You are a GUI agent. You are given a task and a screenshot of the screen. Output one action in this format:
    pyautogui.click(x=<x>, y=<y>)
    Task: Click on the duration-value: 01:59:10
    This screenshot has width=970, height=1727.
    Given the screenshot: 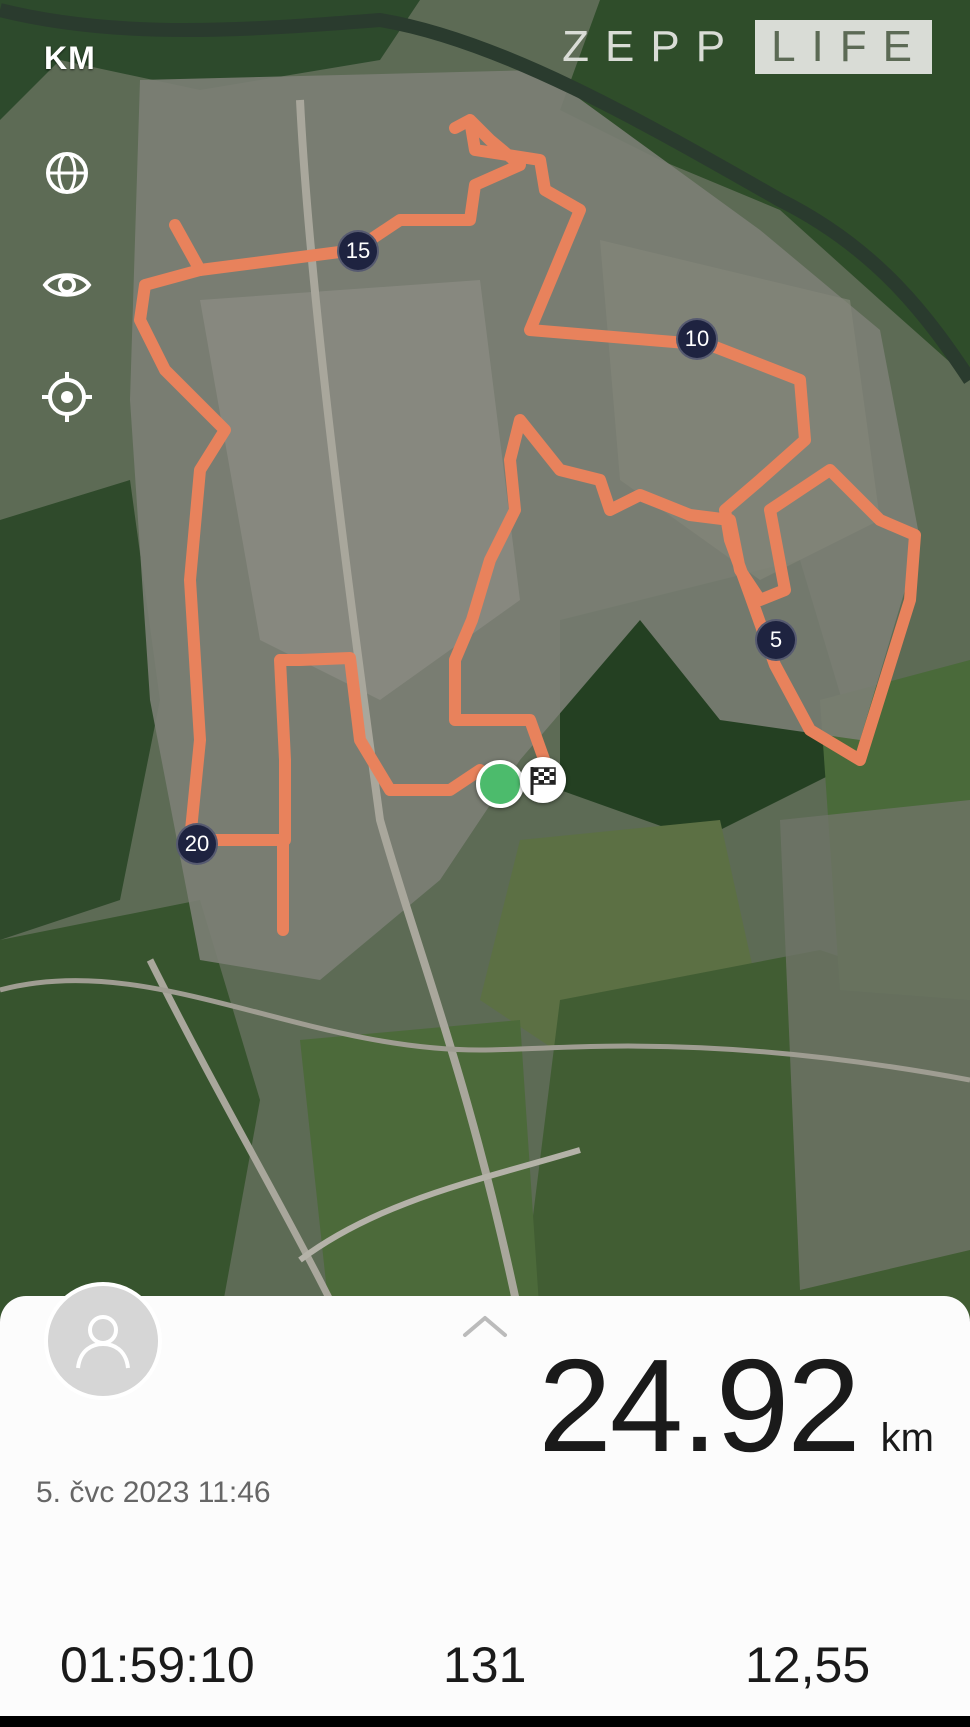 What is the action you would take?
    pyautogui.click(x=157, y=1665)
    